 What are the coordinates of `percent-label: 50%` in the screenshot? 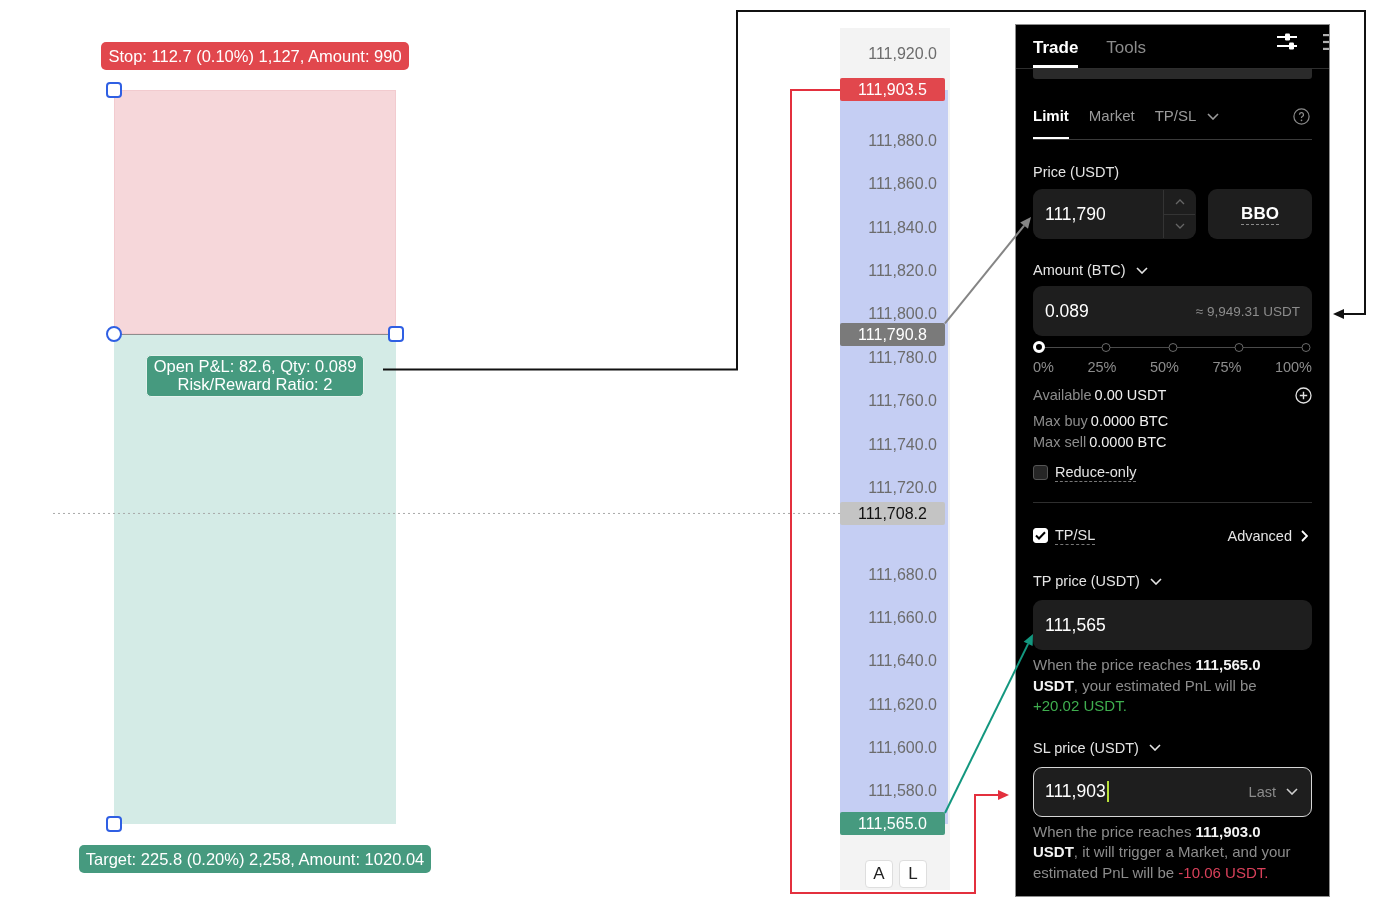 It's located at (1164, 367).